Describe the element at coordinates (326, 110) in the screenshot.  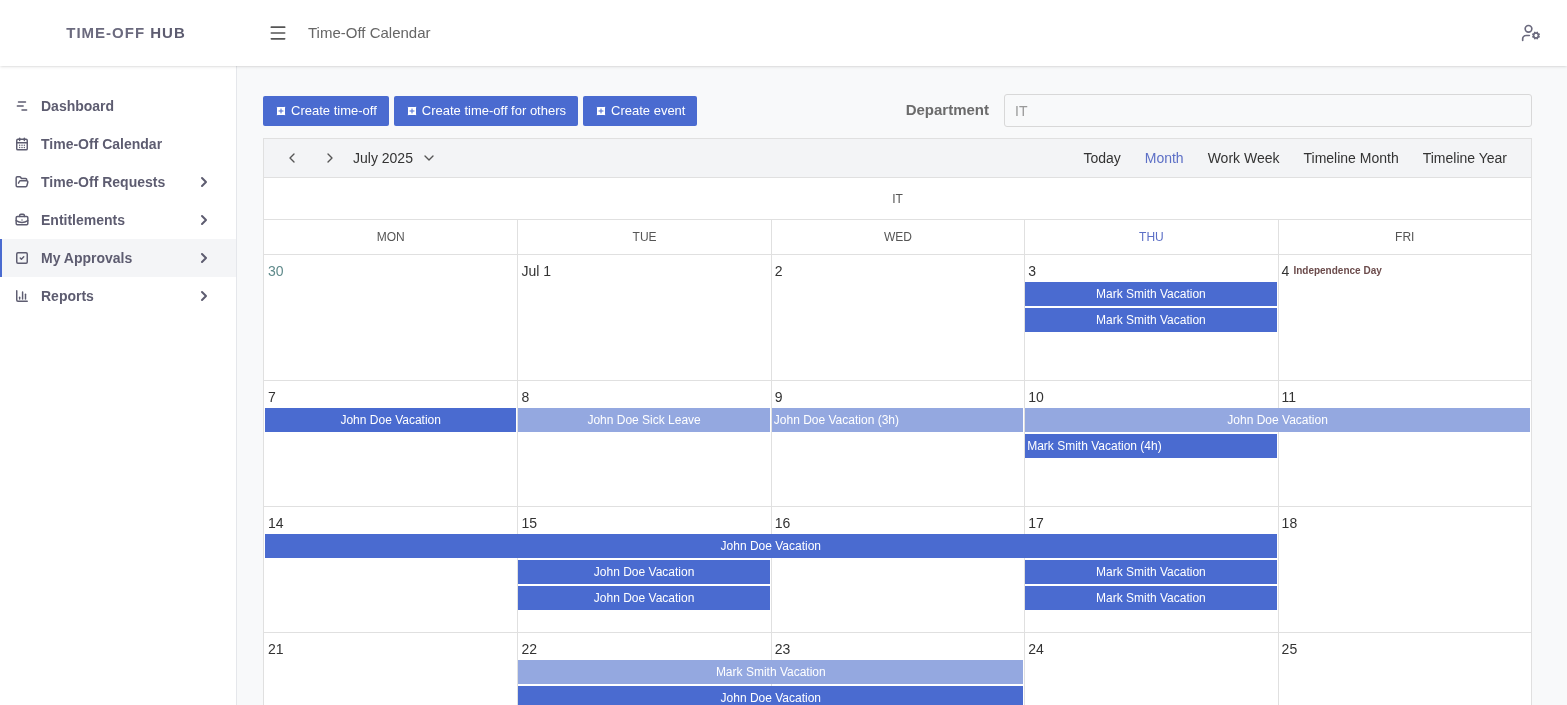
I see `create-button: Create time-off` at that location.